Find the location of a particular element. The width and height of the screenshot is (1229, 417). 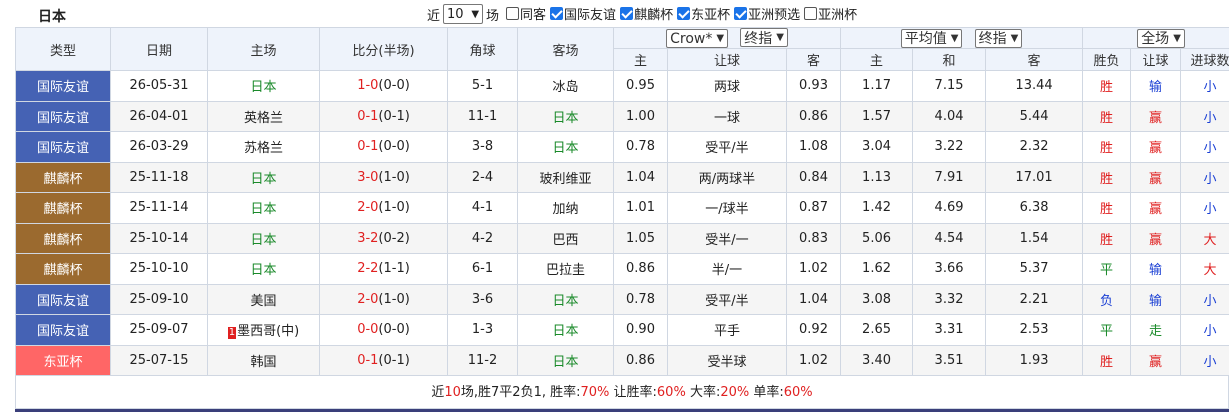

team-title: 日本 is located at coordinates (52, 17).